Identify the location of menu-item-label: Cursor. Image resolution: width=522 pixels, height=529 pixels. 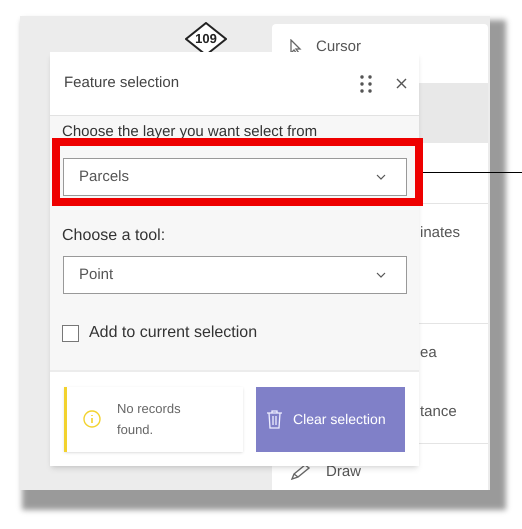
(339, 47).